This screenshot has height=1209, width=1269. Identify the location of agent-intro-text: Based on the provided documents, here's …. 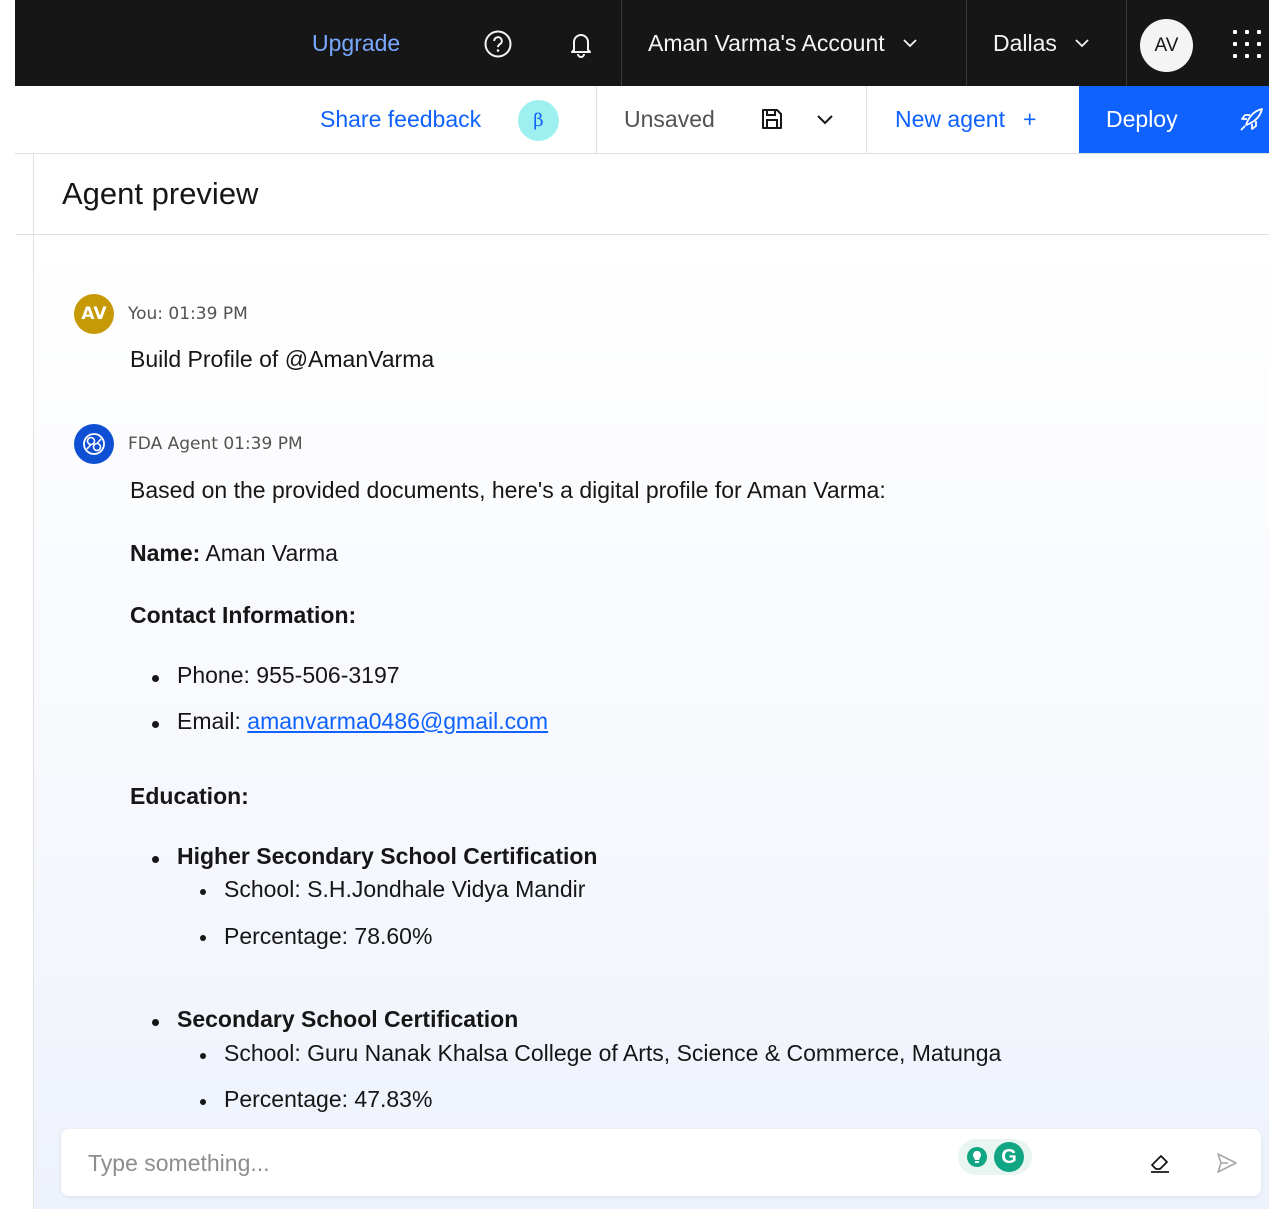
(508, 490).